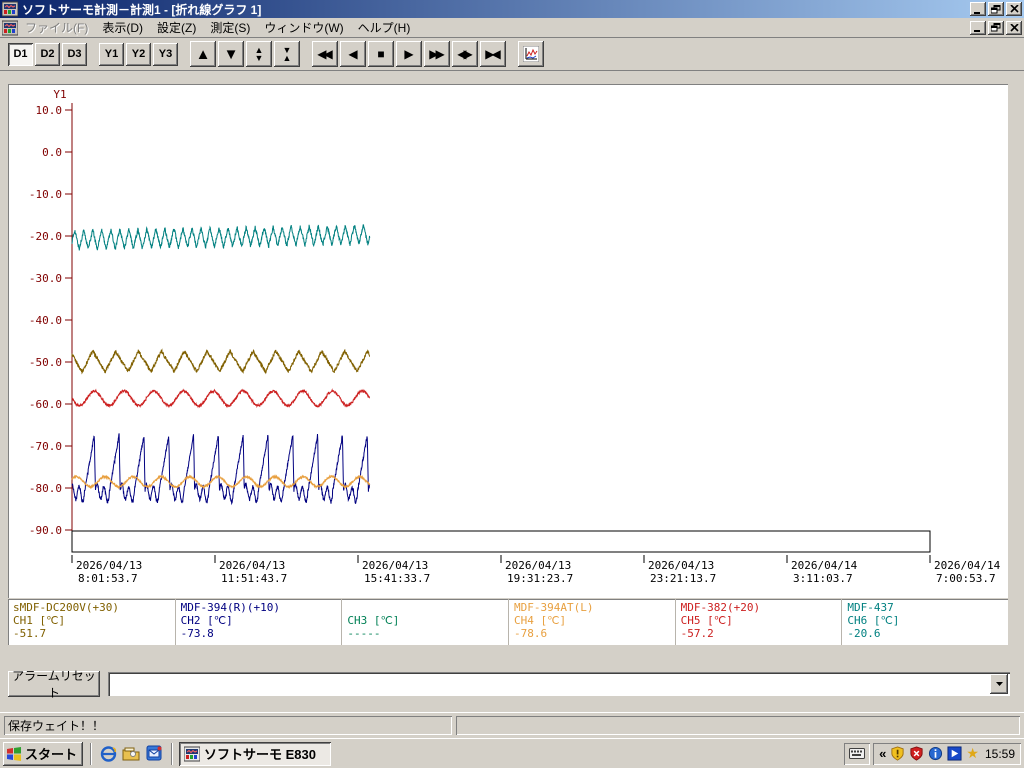 This screenshot has width=1024, height=768. I want to click on star-tray-icon: ★, so click(972, 753).